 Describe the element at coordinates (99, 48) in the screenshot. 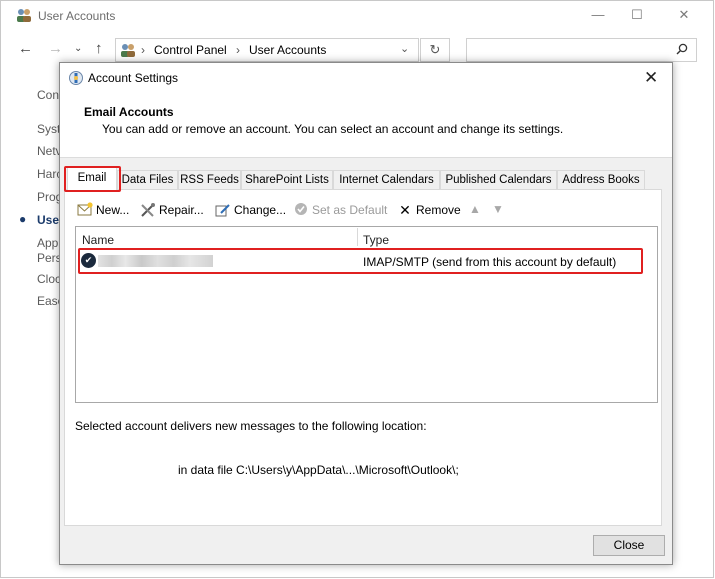

I see `up-arrow-icon: ↑` at that location.